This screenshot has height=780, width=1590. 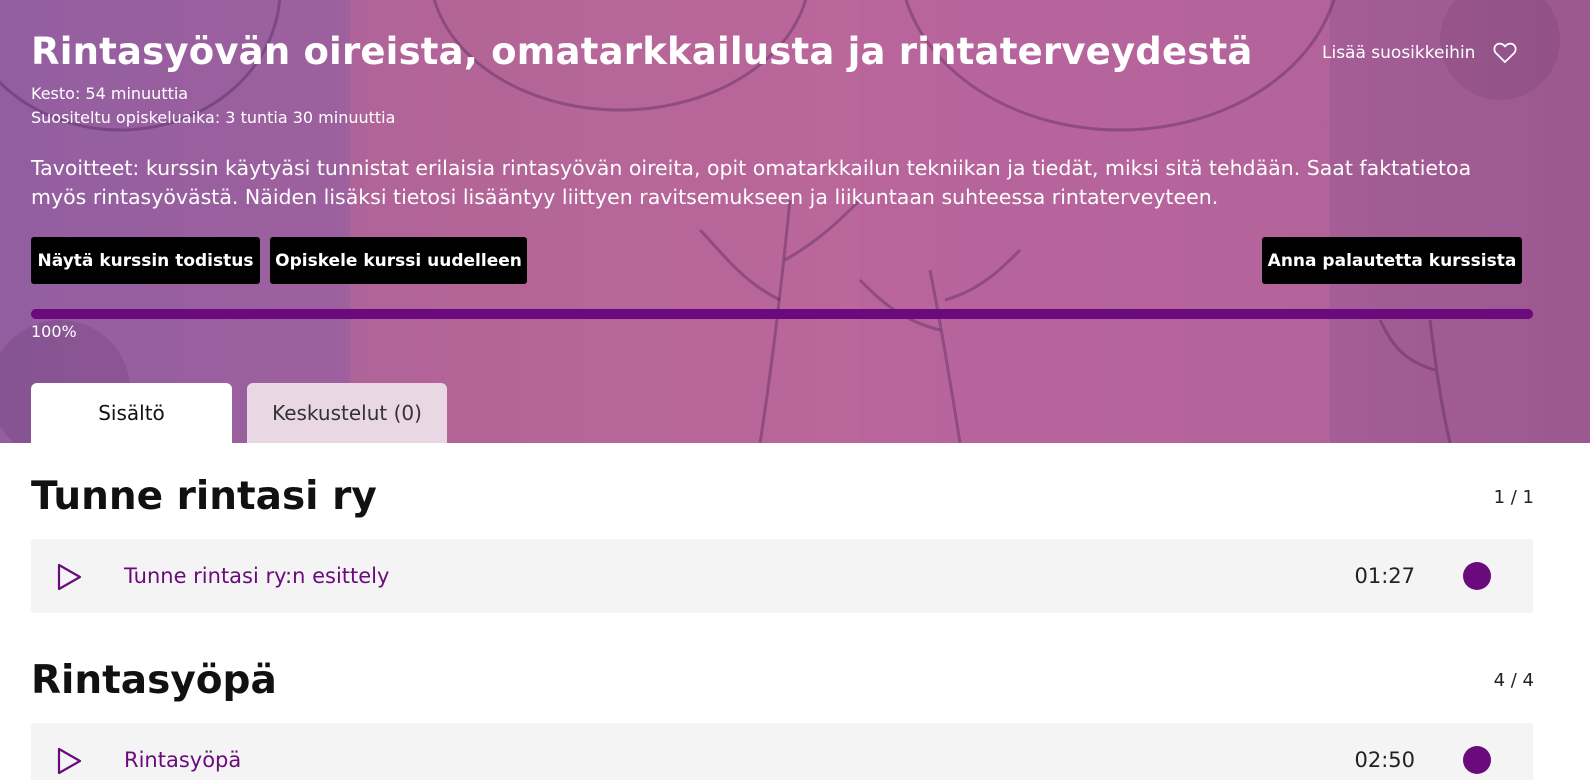 What do you see at coordinates (110, 93) in the screenshot?
I see `course-duration: Kesto: 54 minuuttia` at bounding box center [110, 93].